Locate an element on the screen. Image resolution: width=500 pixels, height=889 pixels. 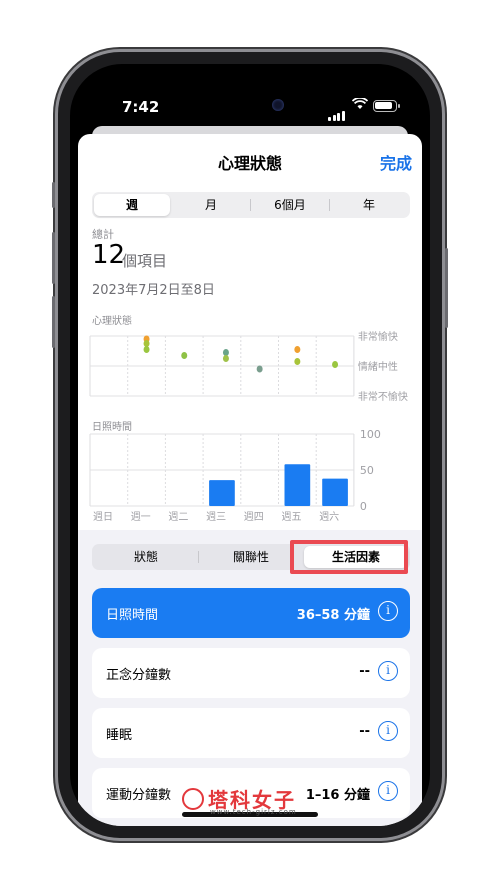
factor-row-sleep: 睡眠 -- i is located at coordinates (251, 733).